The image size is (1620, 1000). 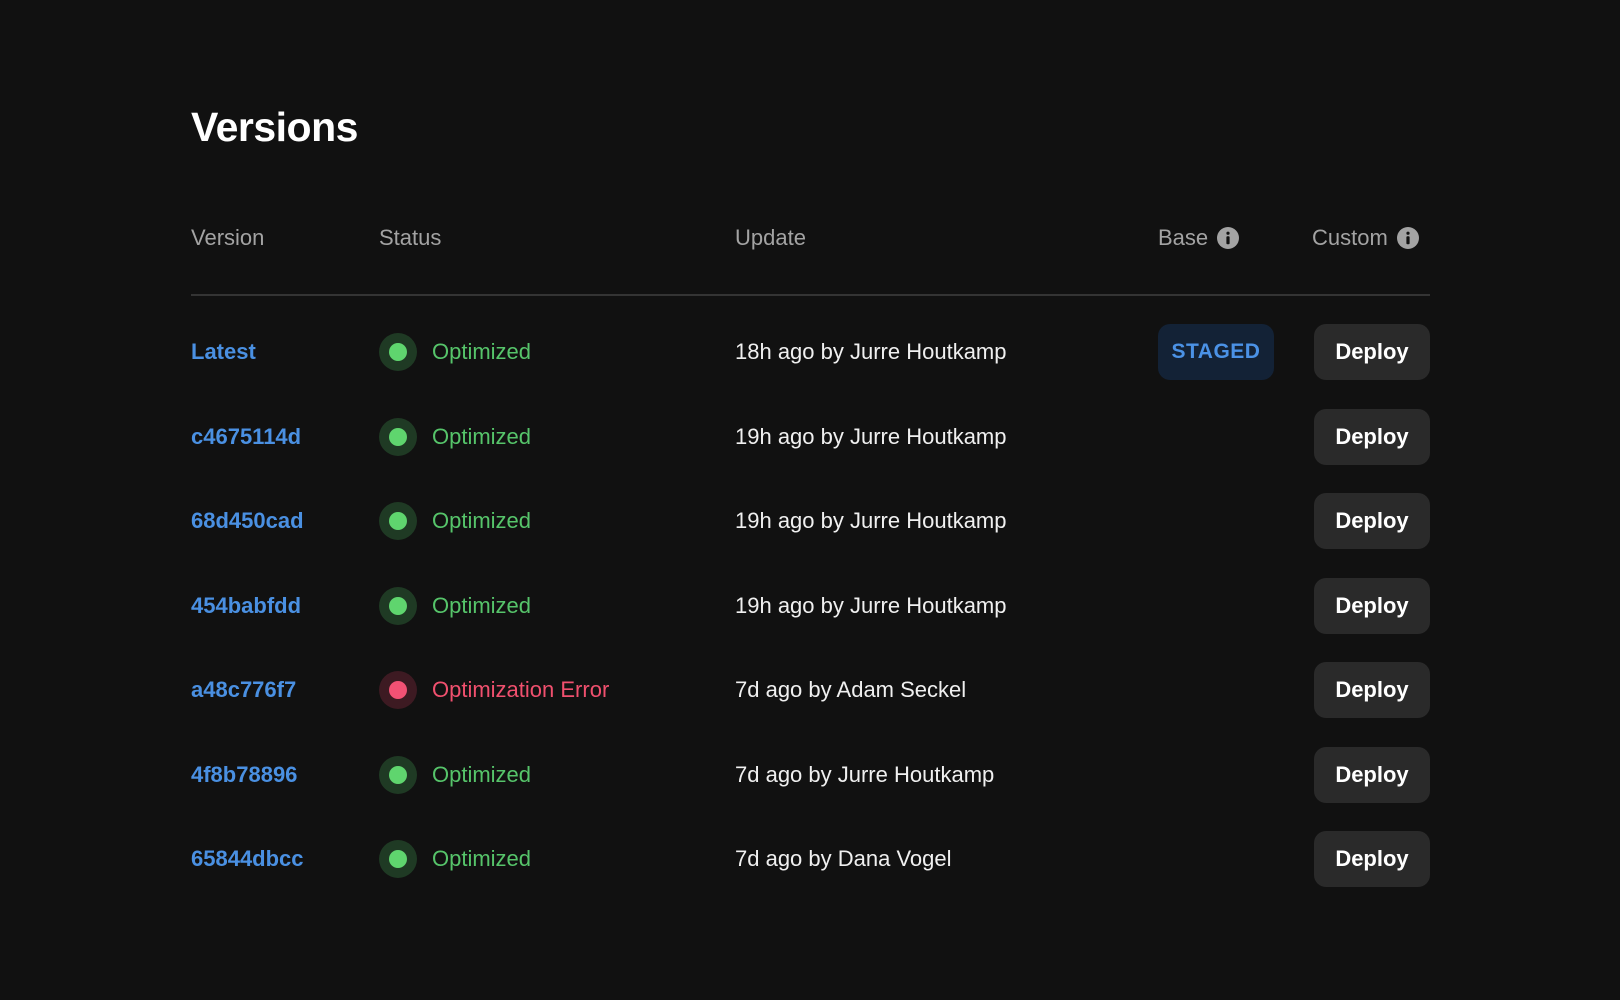 What do you see at coordinates (274, 127) in the screenshot?
I see `page-title: Versions` at bounding box center [274, 127].